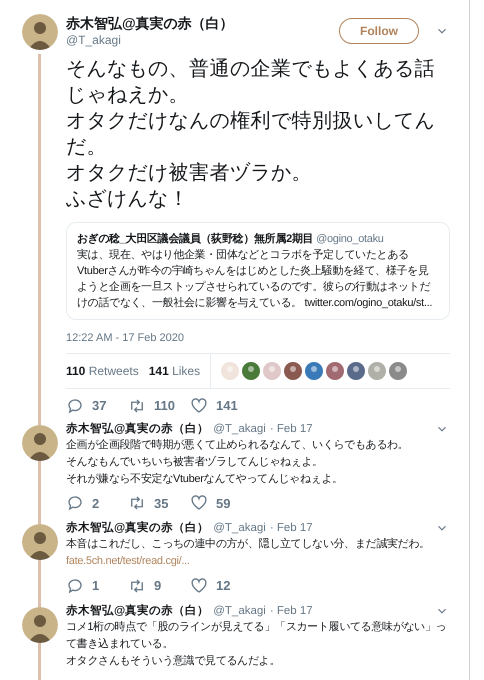  Describe the element at coordinates (223, 586) in the screenshot. I see `like-count: 12` at that location.